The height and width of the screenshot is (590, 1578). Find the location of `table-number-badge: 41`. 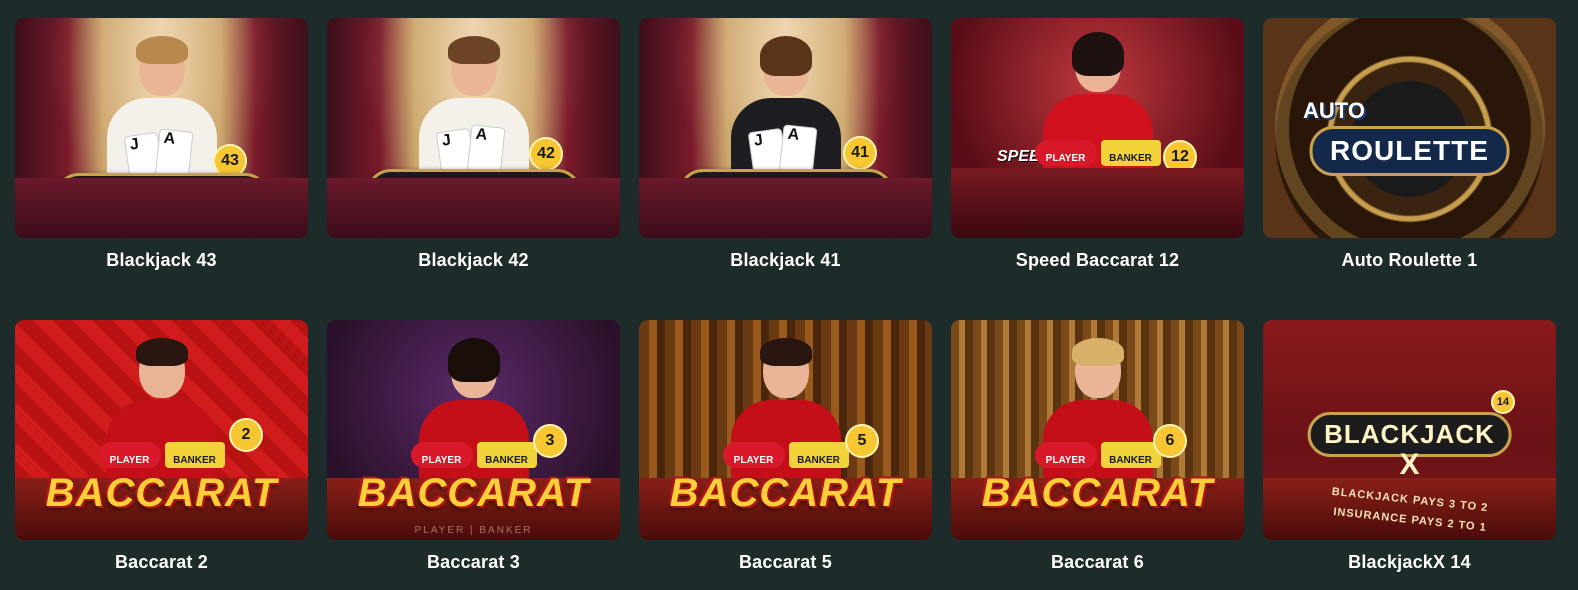

table-number-badge: 41 is located at coordinates (860, 153).